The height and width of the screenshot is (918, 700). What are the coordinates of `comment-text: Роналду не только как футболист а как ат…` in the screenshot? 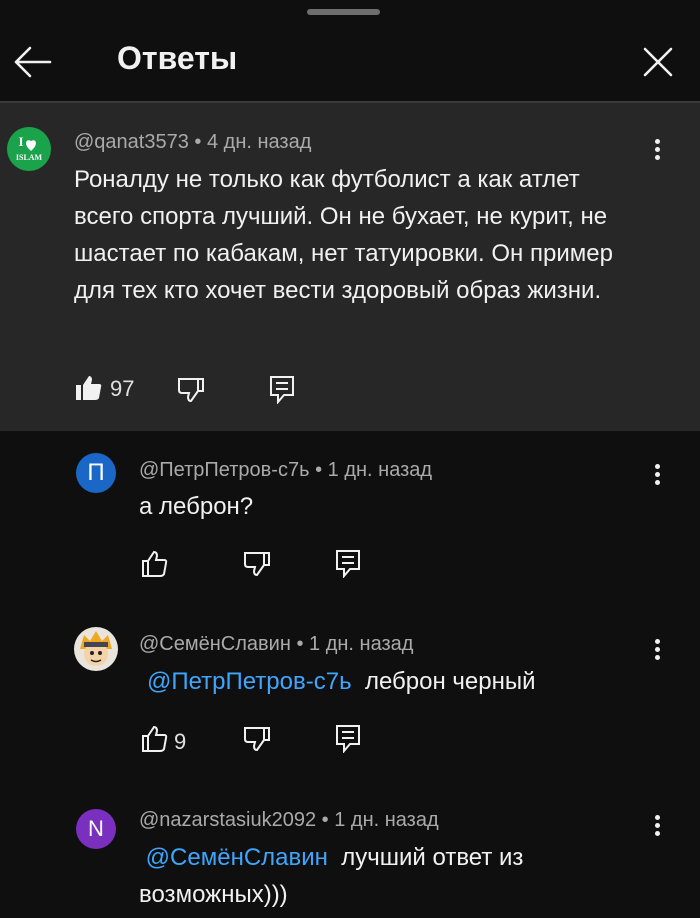 It's located at (343, 235).